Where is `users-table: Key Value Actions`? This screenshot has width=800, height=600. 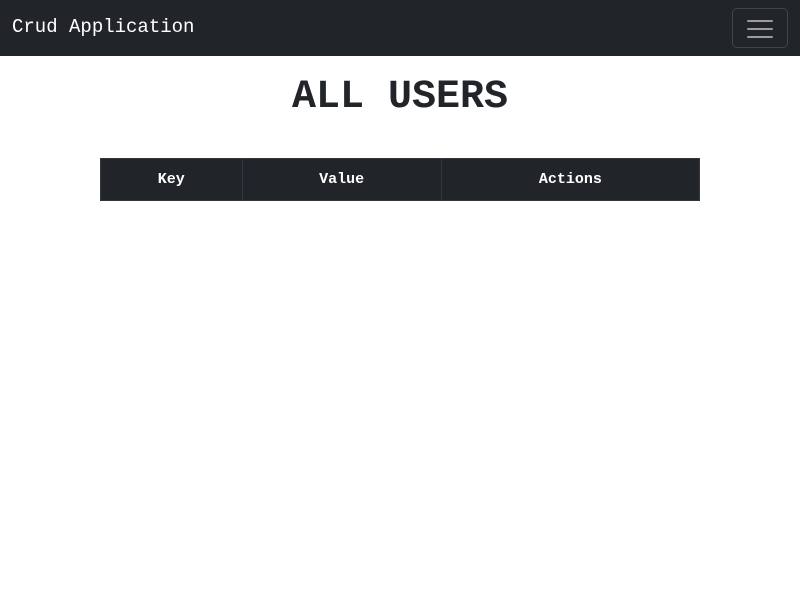 users-table: Key Value Actions is located at coordinates (400, 179).